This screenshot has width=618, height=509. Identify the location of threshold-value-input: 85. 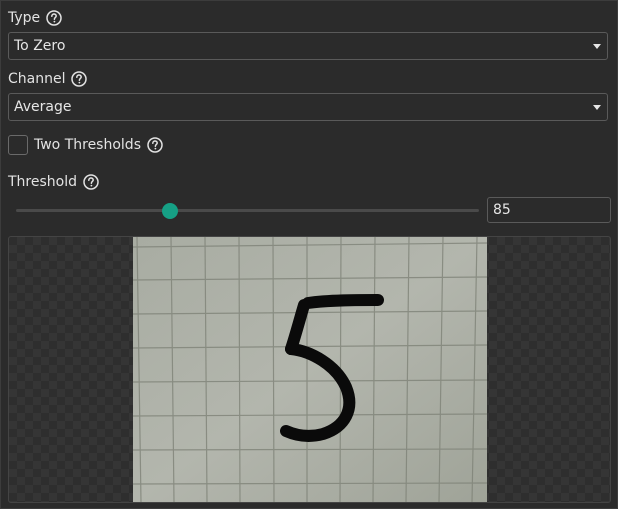
(549, 210).